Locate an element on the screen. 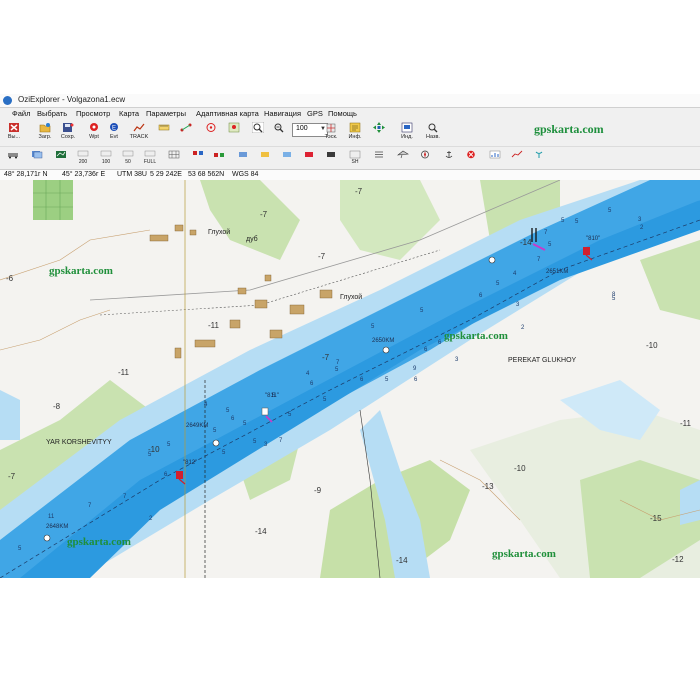 The width and height of the screenshot is (700, 700). layers-icon is located at coordinates (37, 155).